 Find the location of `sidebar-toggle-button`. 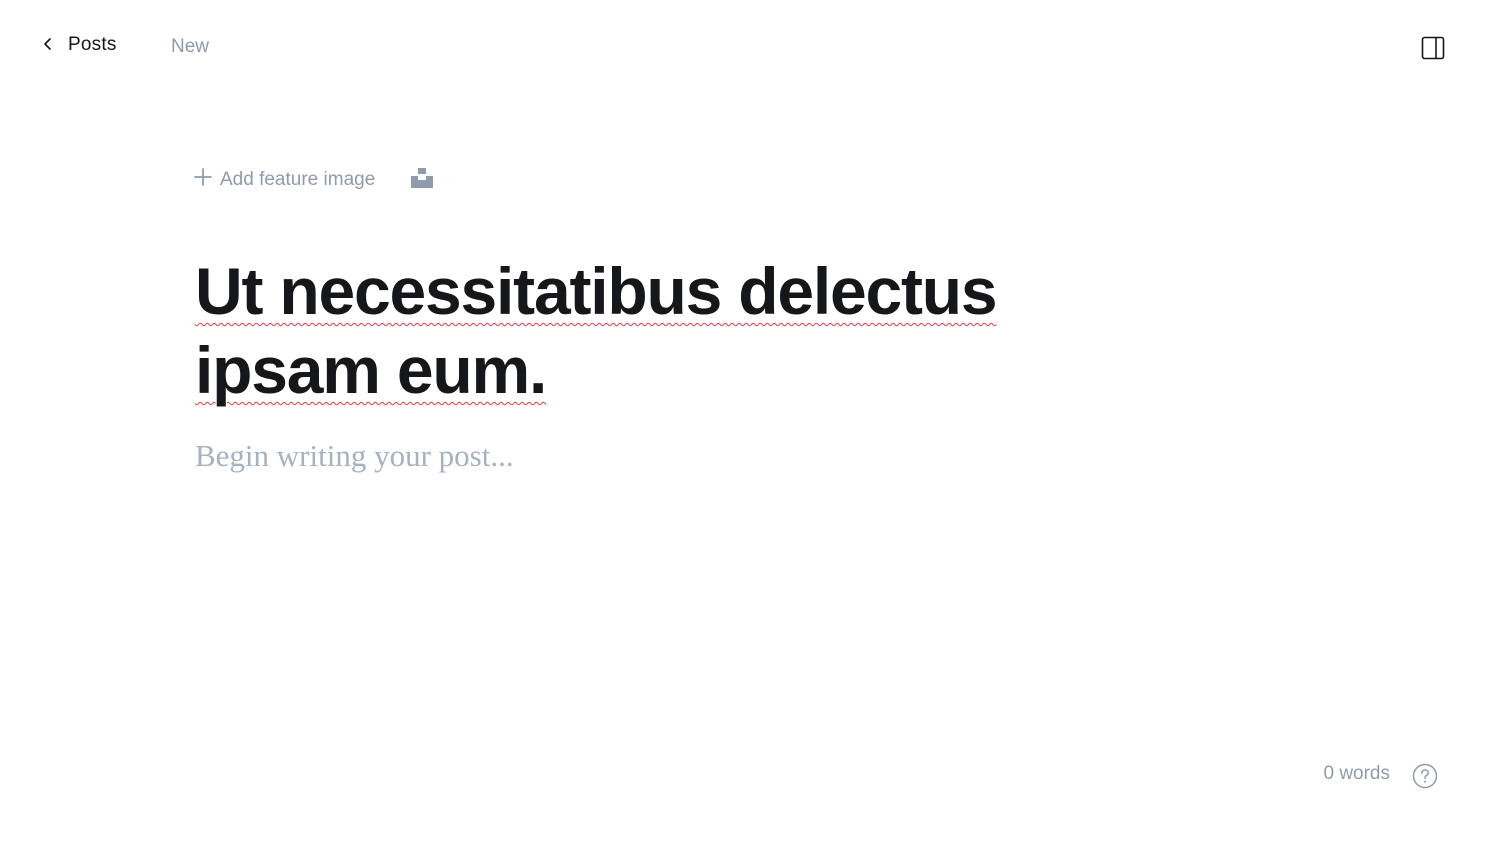

sidebar-toggle-button is located at coordinates (1433, 50).